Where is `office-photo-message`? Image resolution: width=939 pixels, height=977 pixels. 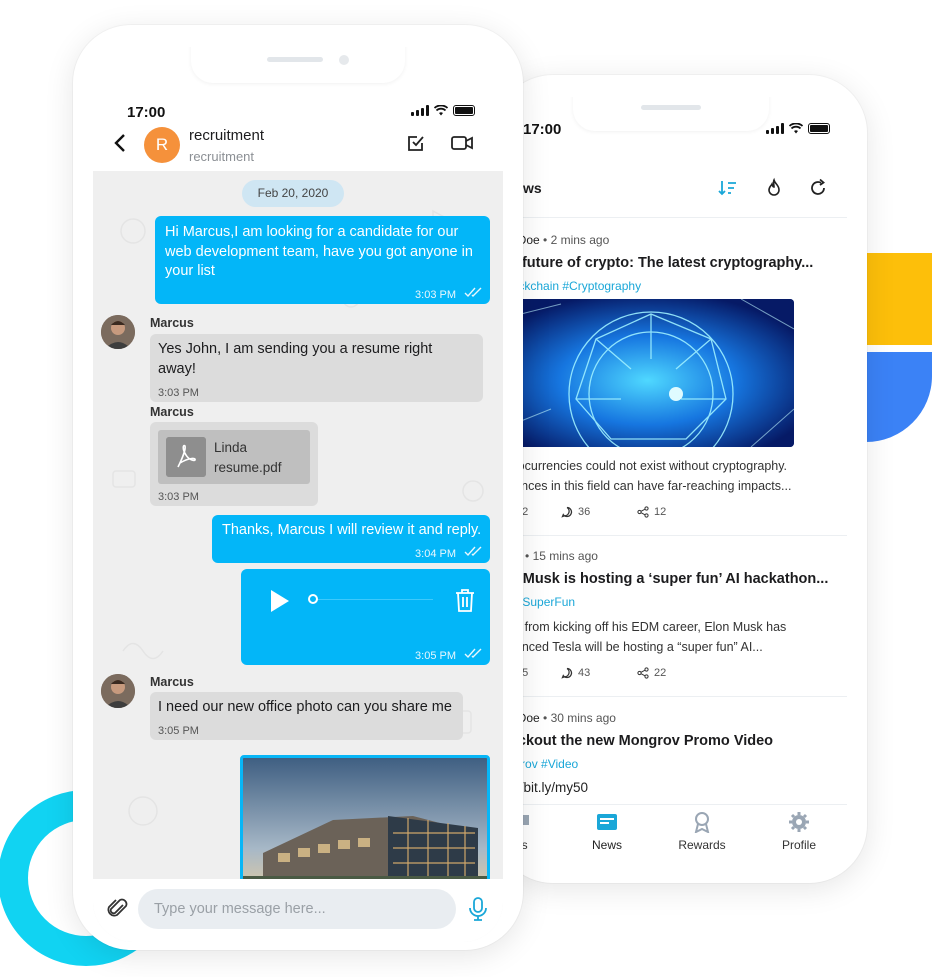
office-photo-message is located at coordinates (365, 820).